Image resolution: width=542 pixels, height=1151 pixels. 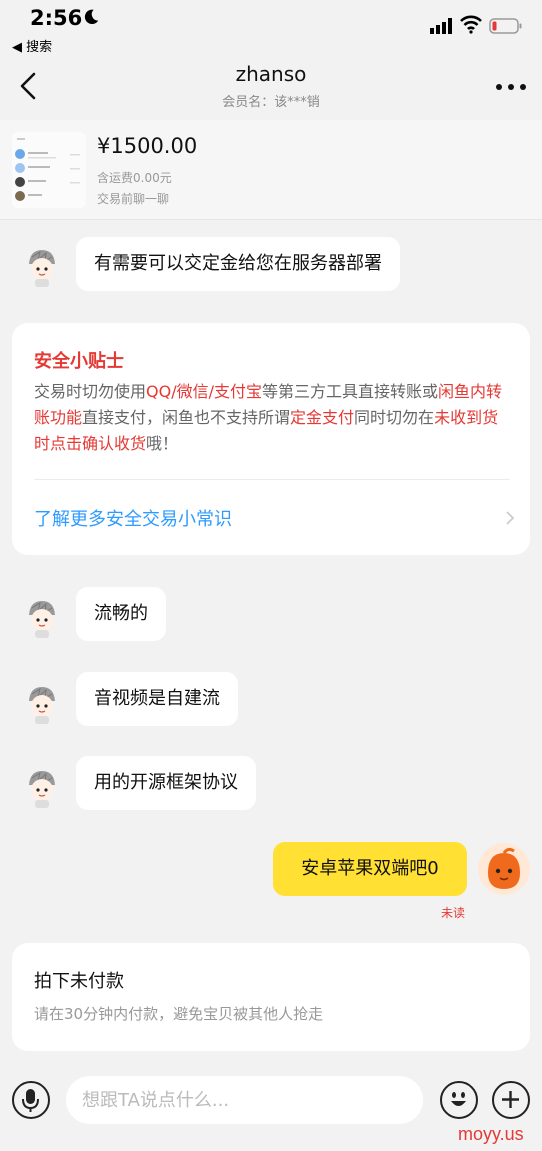 What do you see at coordinates (244, 1100) in the screenshot?
I see `message-input` at bounding box center [244, 1100].